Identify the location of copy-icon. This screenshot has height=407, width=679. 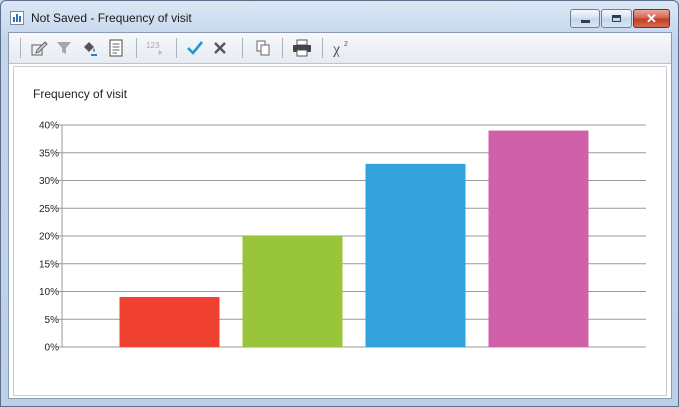
(263, 48).